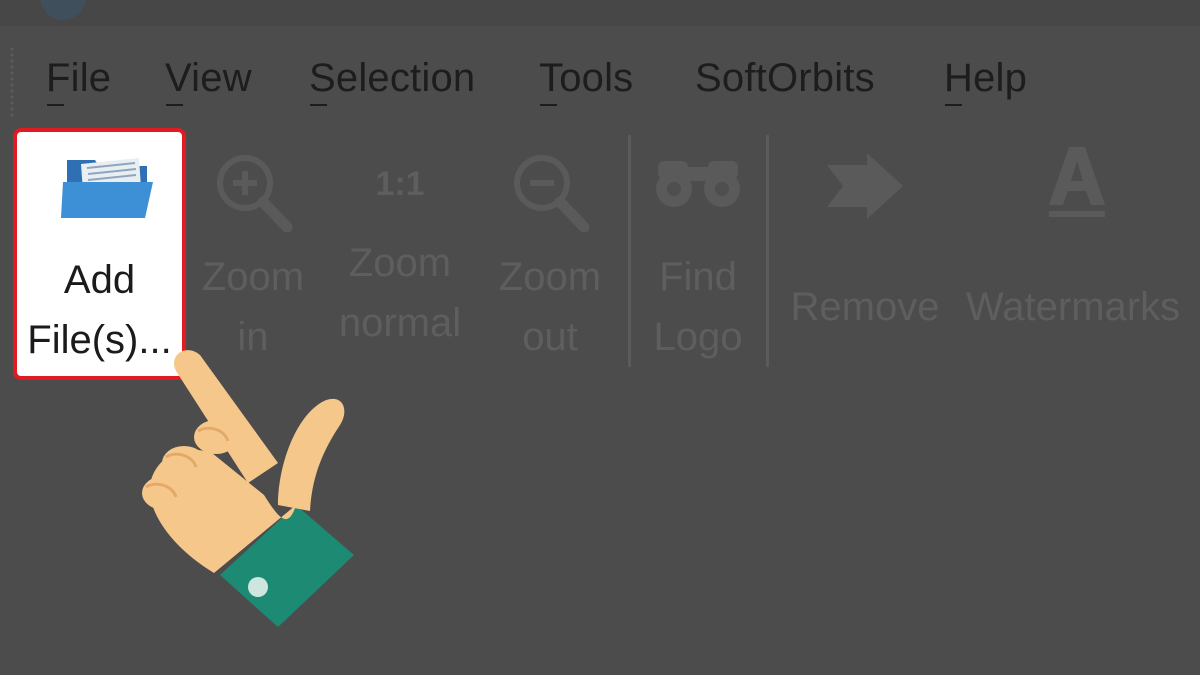  I want to click on watermarks-button: Watermarks, so click(1081, 252).